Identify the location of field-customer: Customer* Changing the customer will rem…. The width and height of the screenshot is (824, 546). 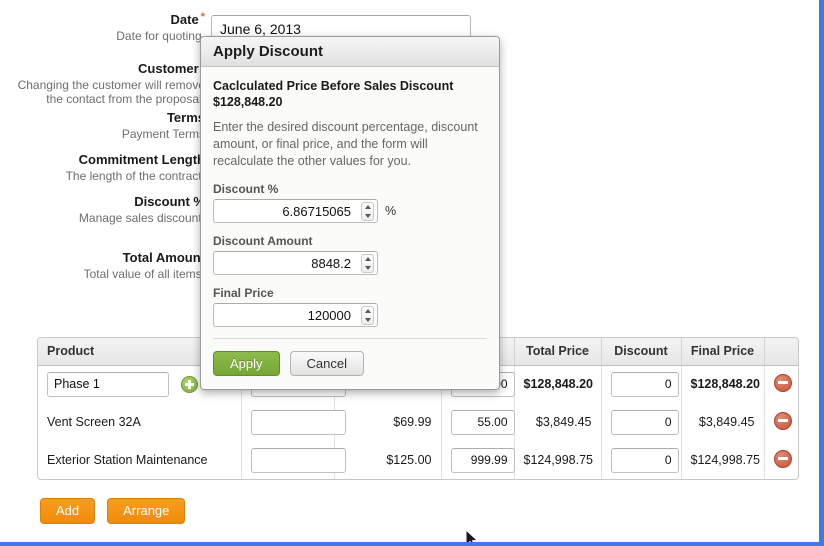
(102, 84).